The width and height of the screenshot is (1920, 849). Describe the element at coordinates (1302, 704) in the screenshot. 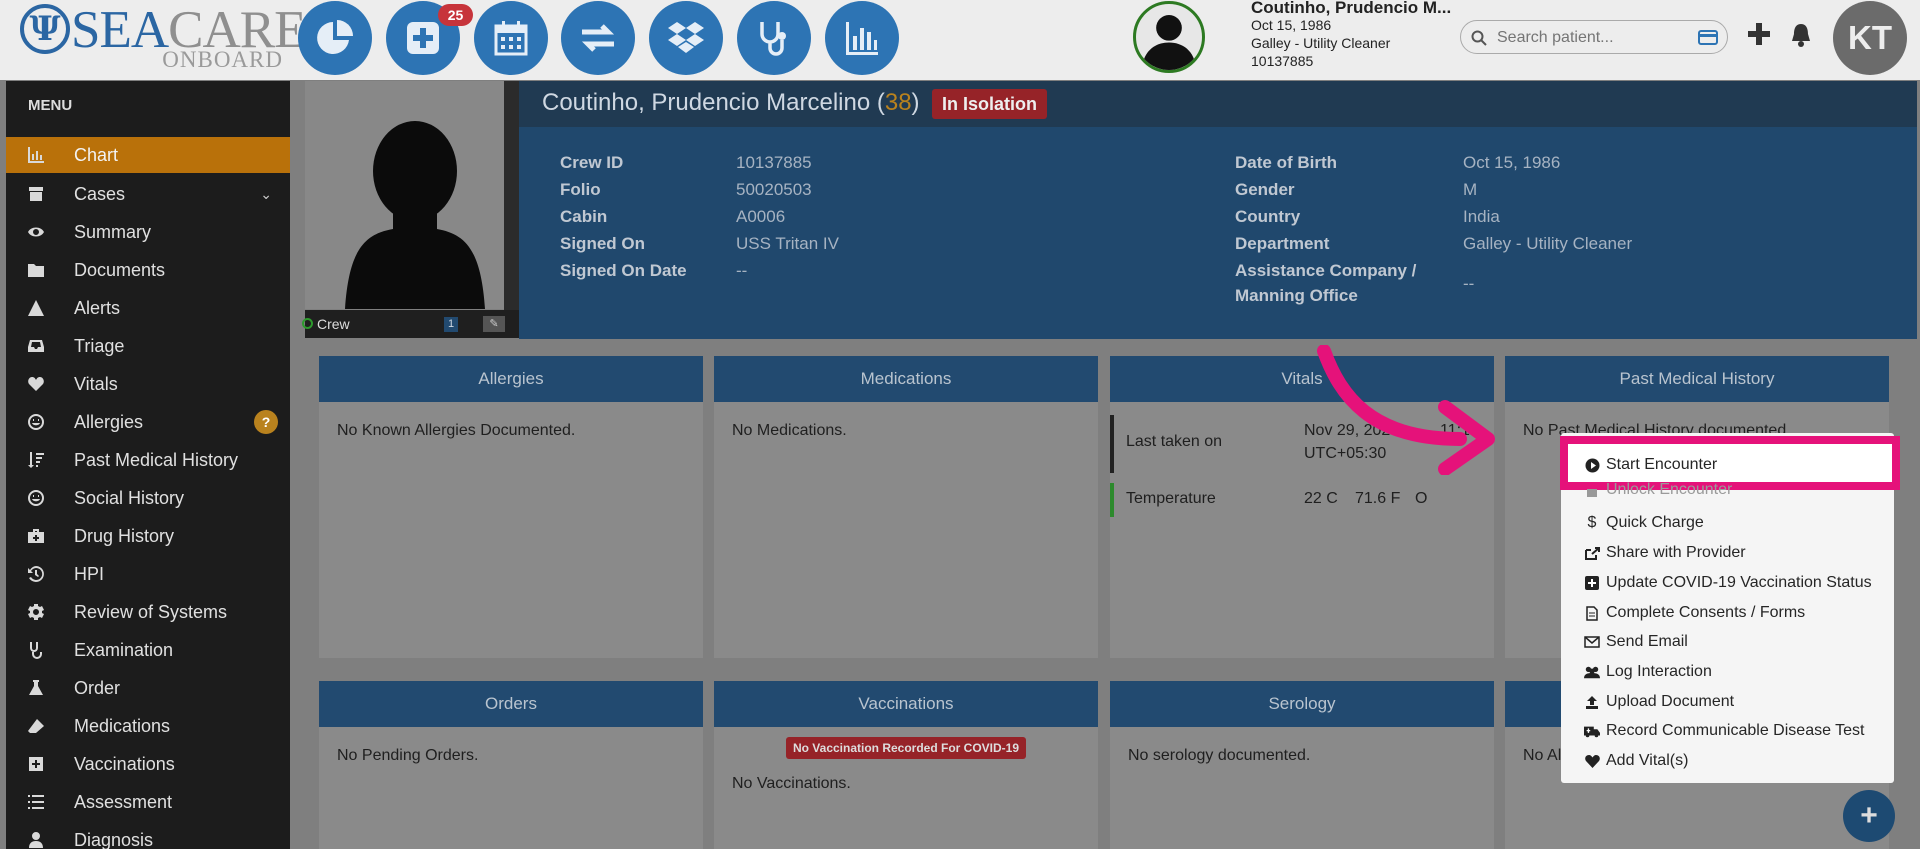

I see `serology-panel-title: Serology` at that location.